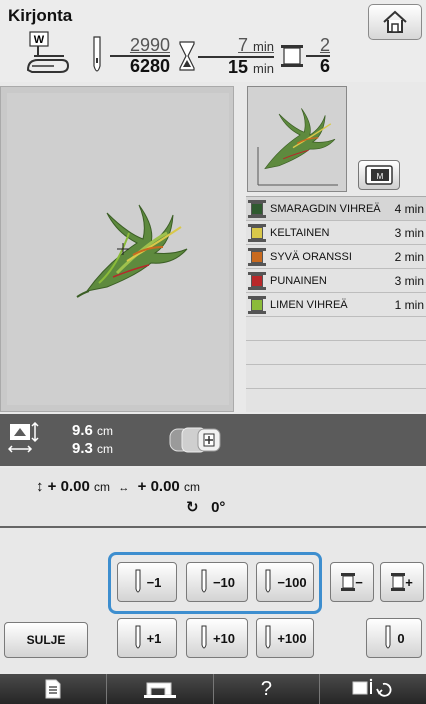 The height and width of the screenshot is (704, 426). What do you see at coordinates (140, 65) in the screenshot?
I see `stitch-total: 6280` at bounding box center [140, 65].